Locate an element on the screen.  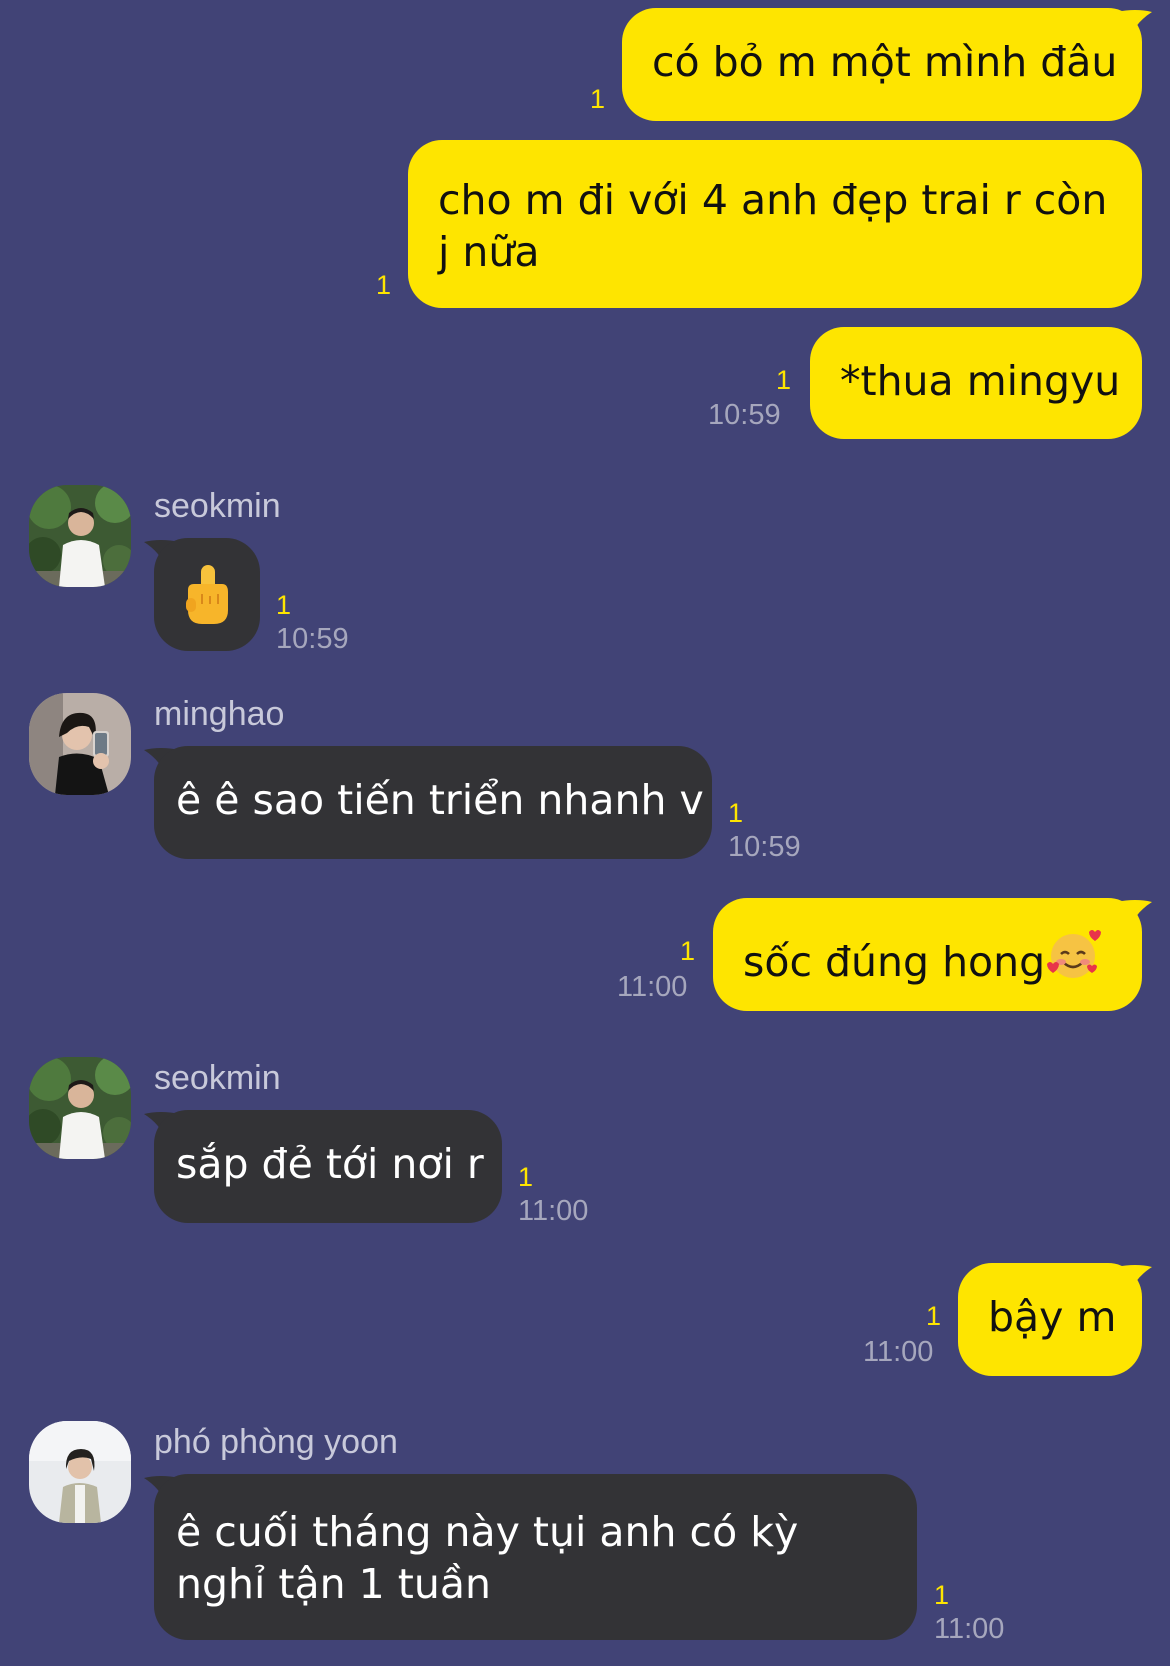
message-bubble: cho m đi với 4 anh đẹp trai r còn j nữa is located at coordinates (775, 224).